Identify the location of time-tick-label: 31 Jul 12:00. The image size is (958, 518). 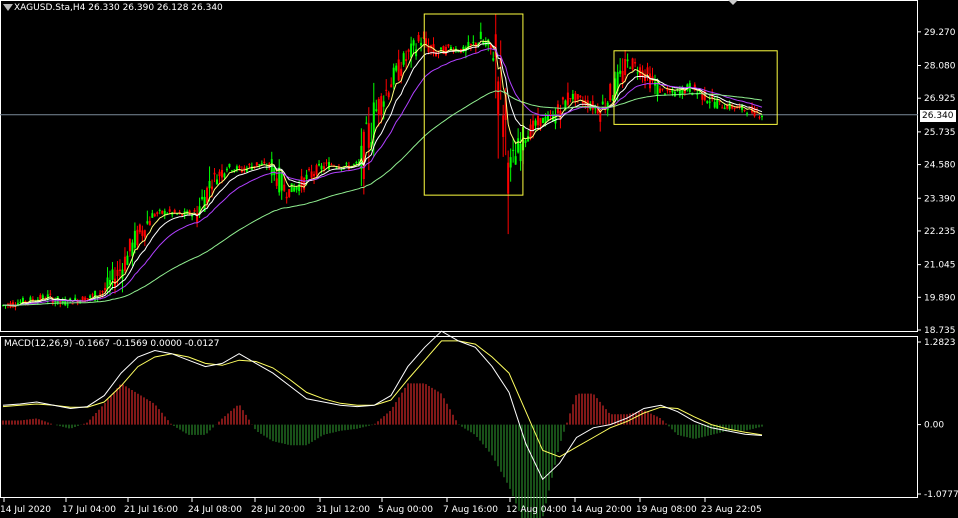
(343, 510).